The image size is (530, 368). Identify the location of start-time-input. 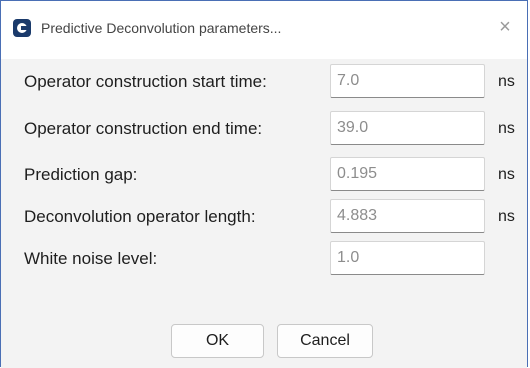
(407, 81).